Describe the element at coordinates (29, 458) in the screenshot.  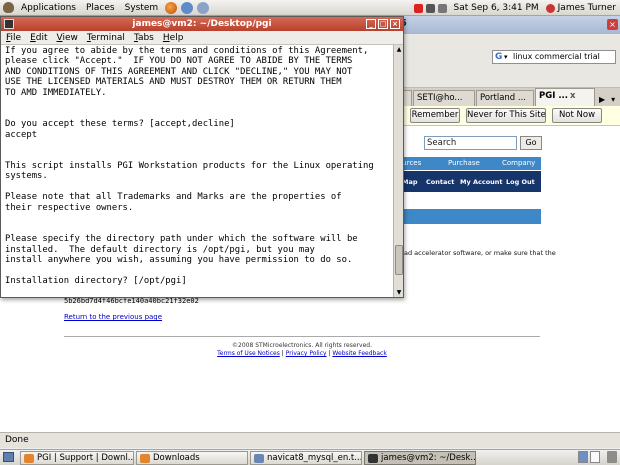
I see `firefox-task-icon` at that location.